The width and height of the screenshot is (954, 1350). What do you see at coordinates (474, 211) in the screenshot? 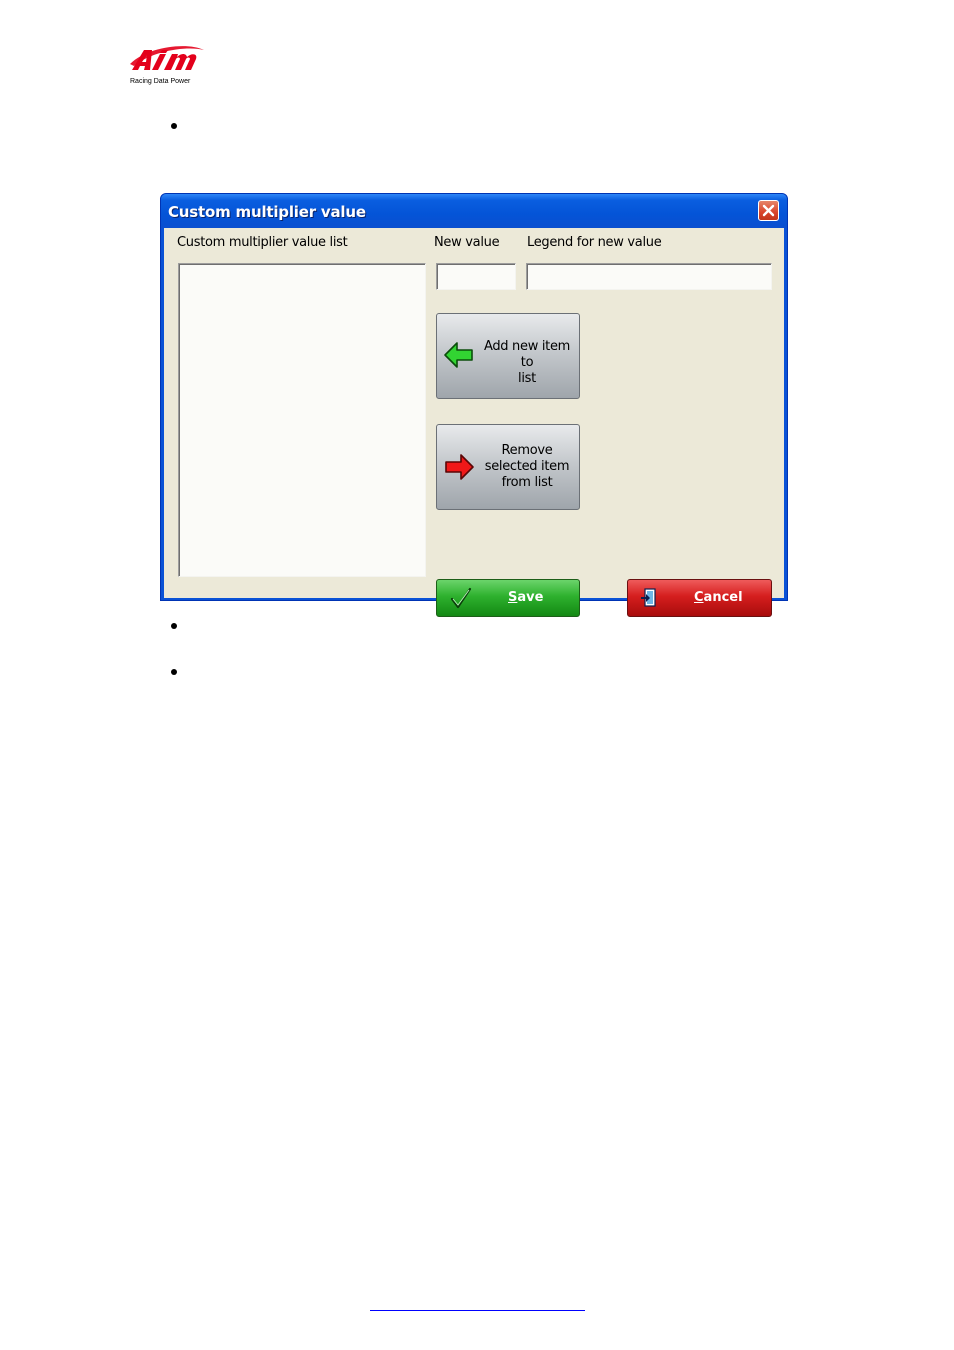
I see `title-bar: Custom multiplier value` at bounding box center [474, 211].